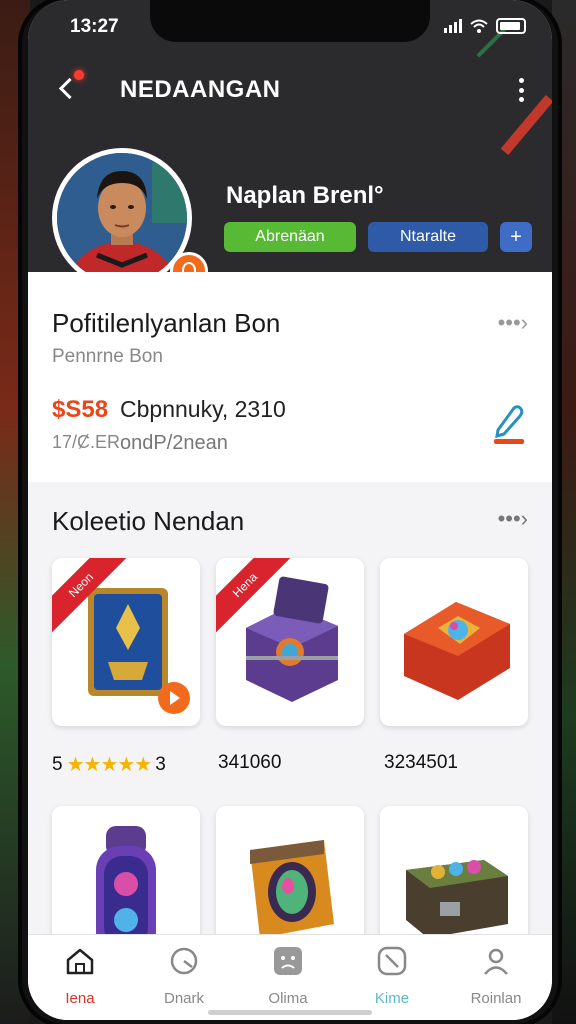  What do you see at coordinates (160, 764) in the screenshot?
I see `rating-suffix: 3` at bounding box center [160, 764].